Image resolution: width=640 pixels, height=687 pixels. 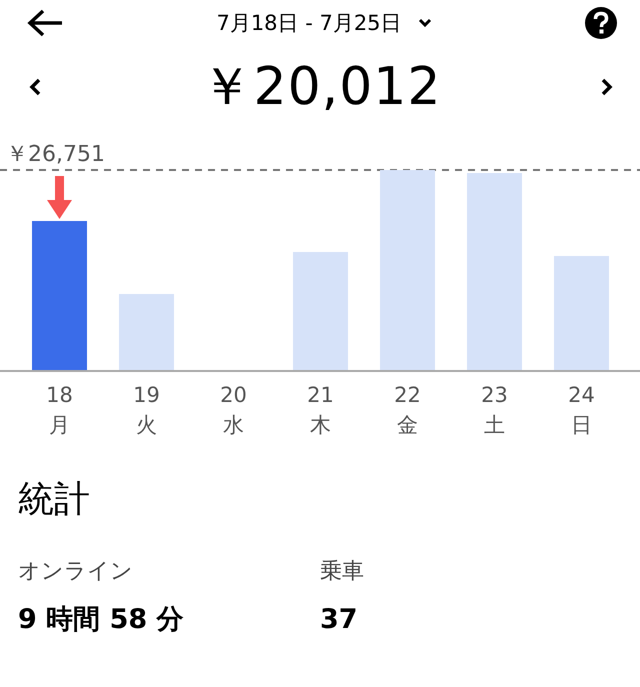 What do you see at coordinates (35, 87) in the screenshot?
I see `previous-week-button` at bounding box center [35, 87].